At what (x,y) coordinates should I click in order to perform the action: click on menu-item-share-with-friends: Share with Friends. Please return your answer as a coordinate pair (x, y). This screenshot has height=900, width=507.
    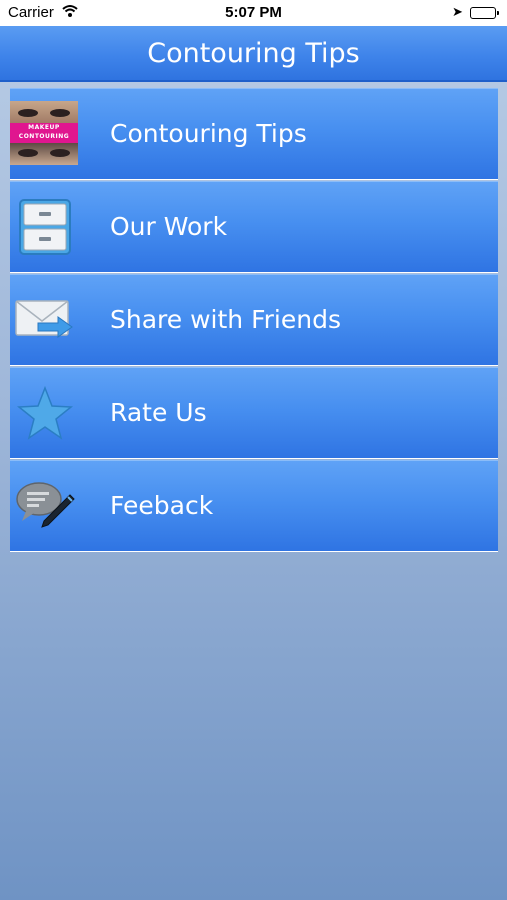
    Looking at the image, I should click on (254, 319).